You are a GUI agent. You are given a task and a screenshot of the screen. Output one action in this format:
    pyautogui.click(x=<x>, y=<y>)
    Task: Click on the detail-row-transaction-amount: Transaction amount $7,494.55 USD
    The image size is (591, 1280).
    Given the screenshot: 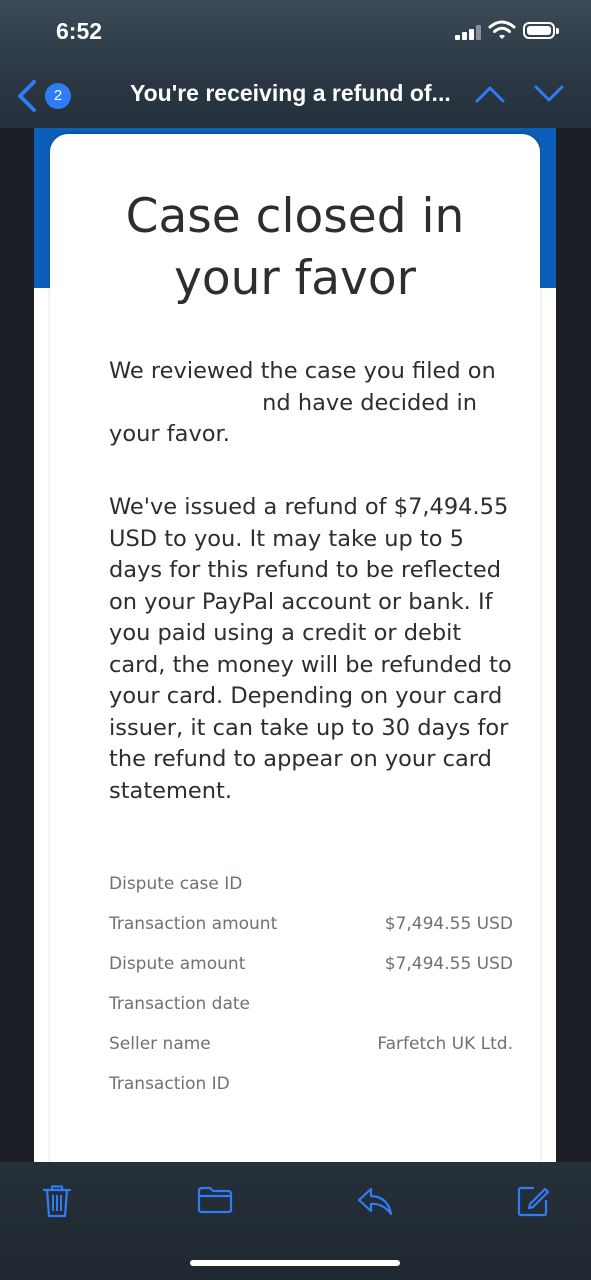 What is the action you would take?
    pyautogui.click(x=314, y=934)
    